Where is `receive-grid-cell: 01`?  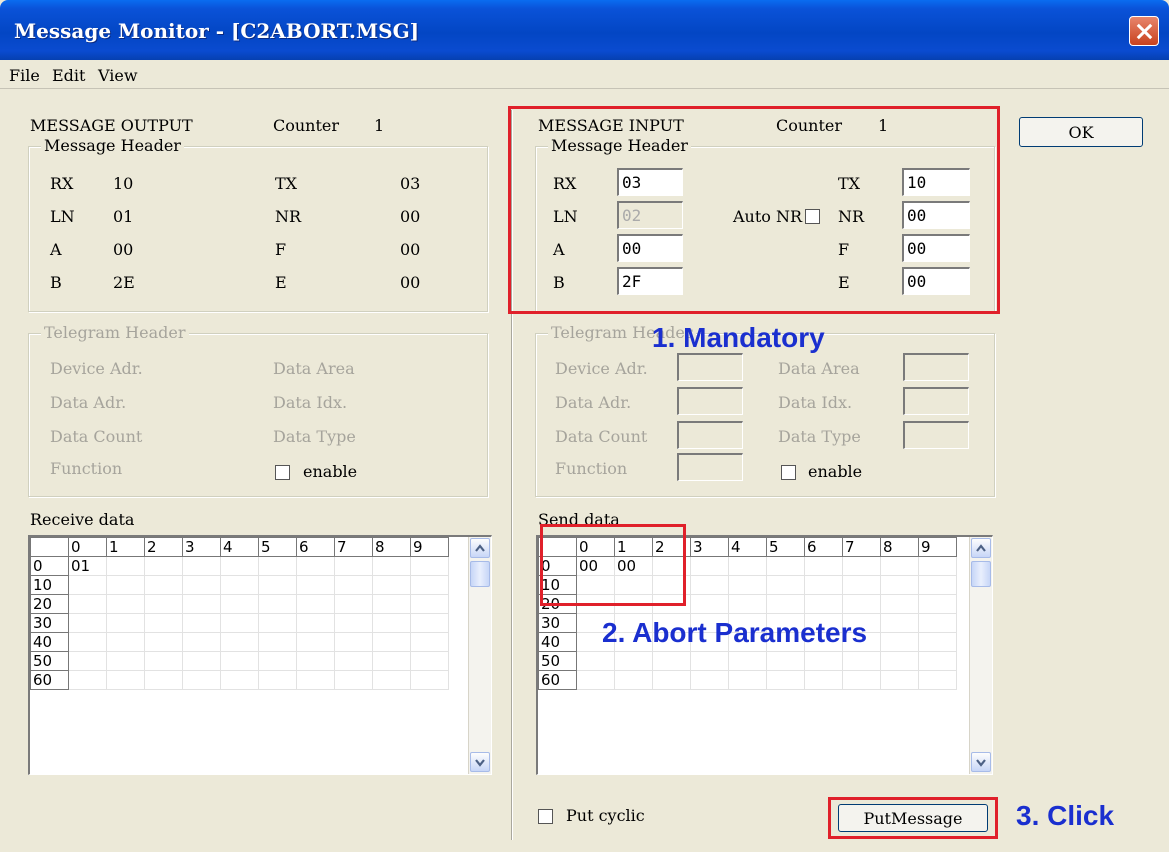 receive-grid-cell: 01 is located at coordinates (87, 566).